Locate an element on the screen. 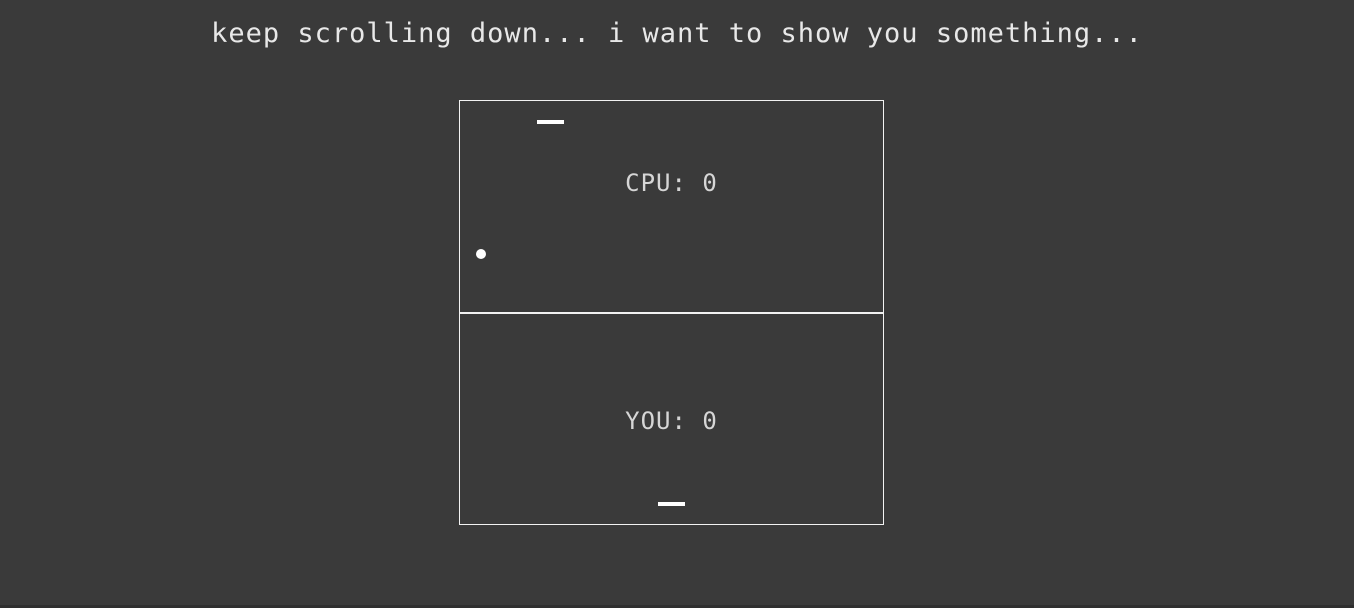 The width and height of the screenshot is (1354, 608). cpu-paddle is located at coordinates (550, 122).